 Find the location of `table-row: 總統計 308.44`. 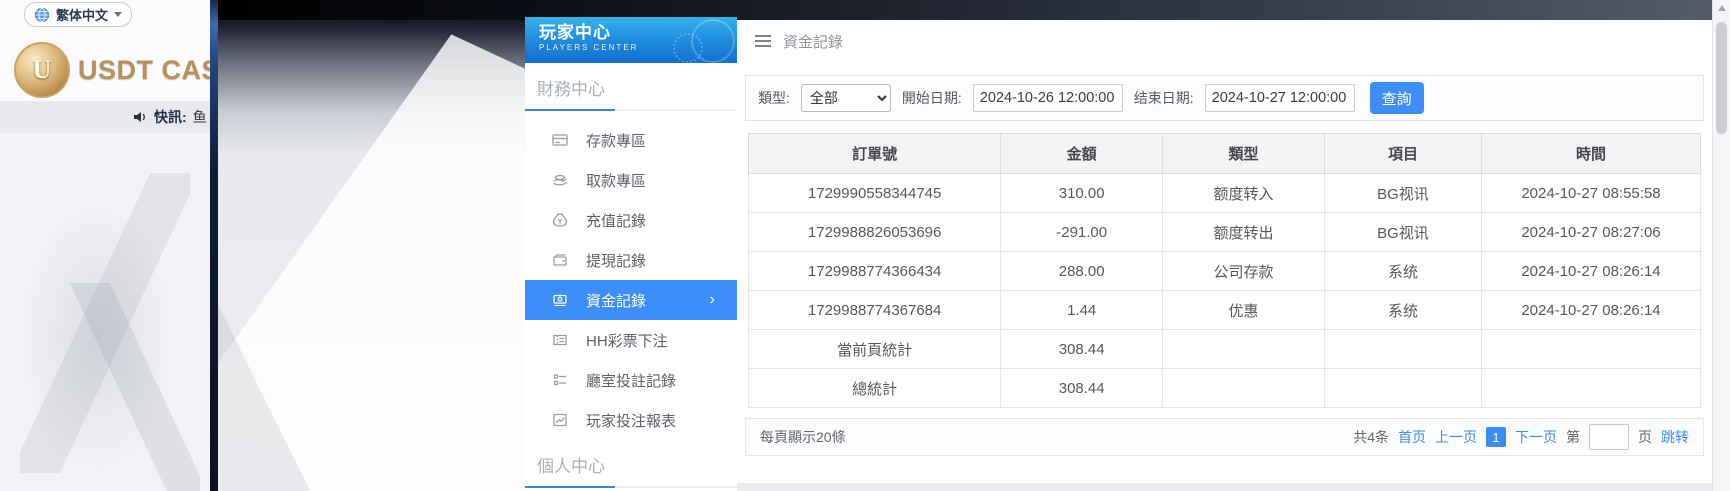

table-row: 總統計 308.44 is located at coordinates (1224, 388).